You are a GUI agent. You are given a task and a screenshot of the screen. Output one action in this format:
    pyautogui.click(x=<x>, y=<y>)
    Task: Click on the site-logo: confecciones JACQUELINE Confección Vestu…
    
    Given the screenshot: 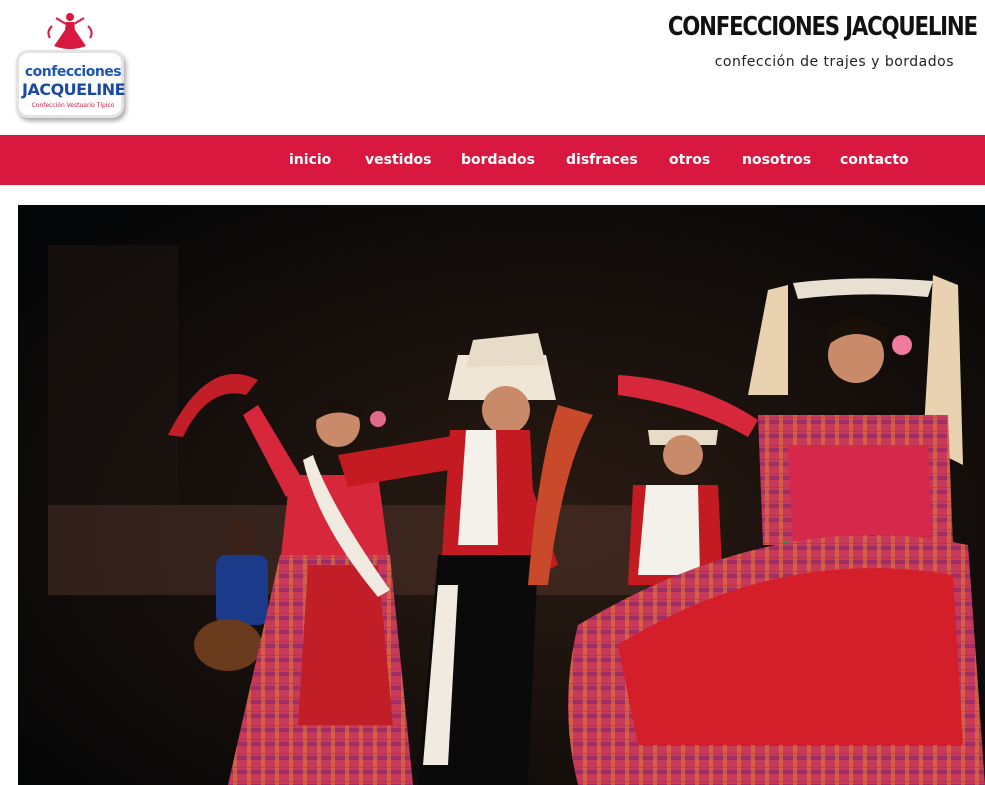 What is the action you would take?
    pyautogui.click(x=71, y=64)
    